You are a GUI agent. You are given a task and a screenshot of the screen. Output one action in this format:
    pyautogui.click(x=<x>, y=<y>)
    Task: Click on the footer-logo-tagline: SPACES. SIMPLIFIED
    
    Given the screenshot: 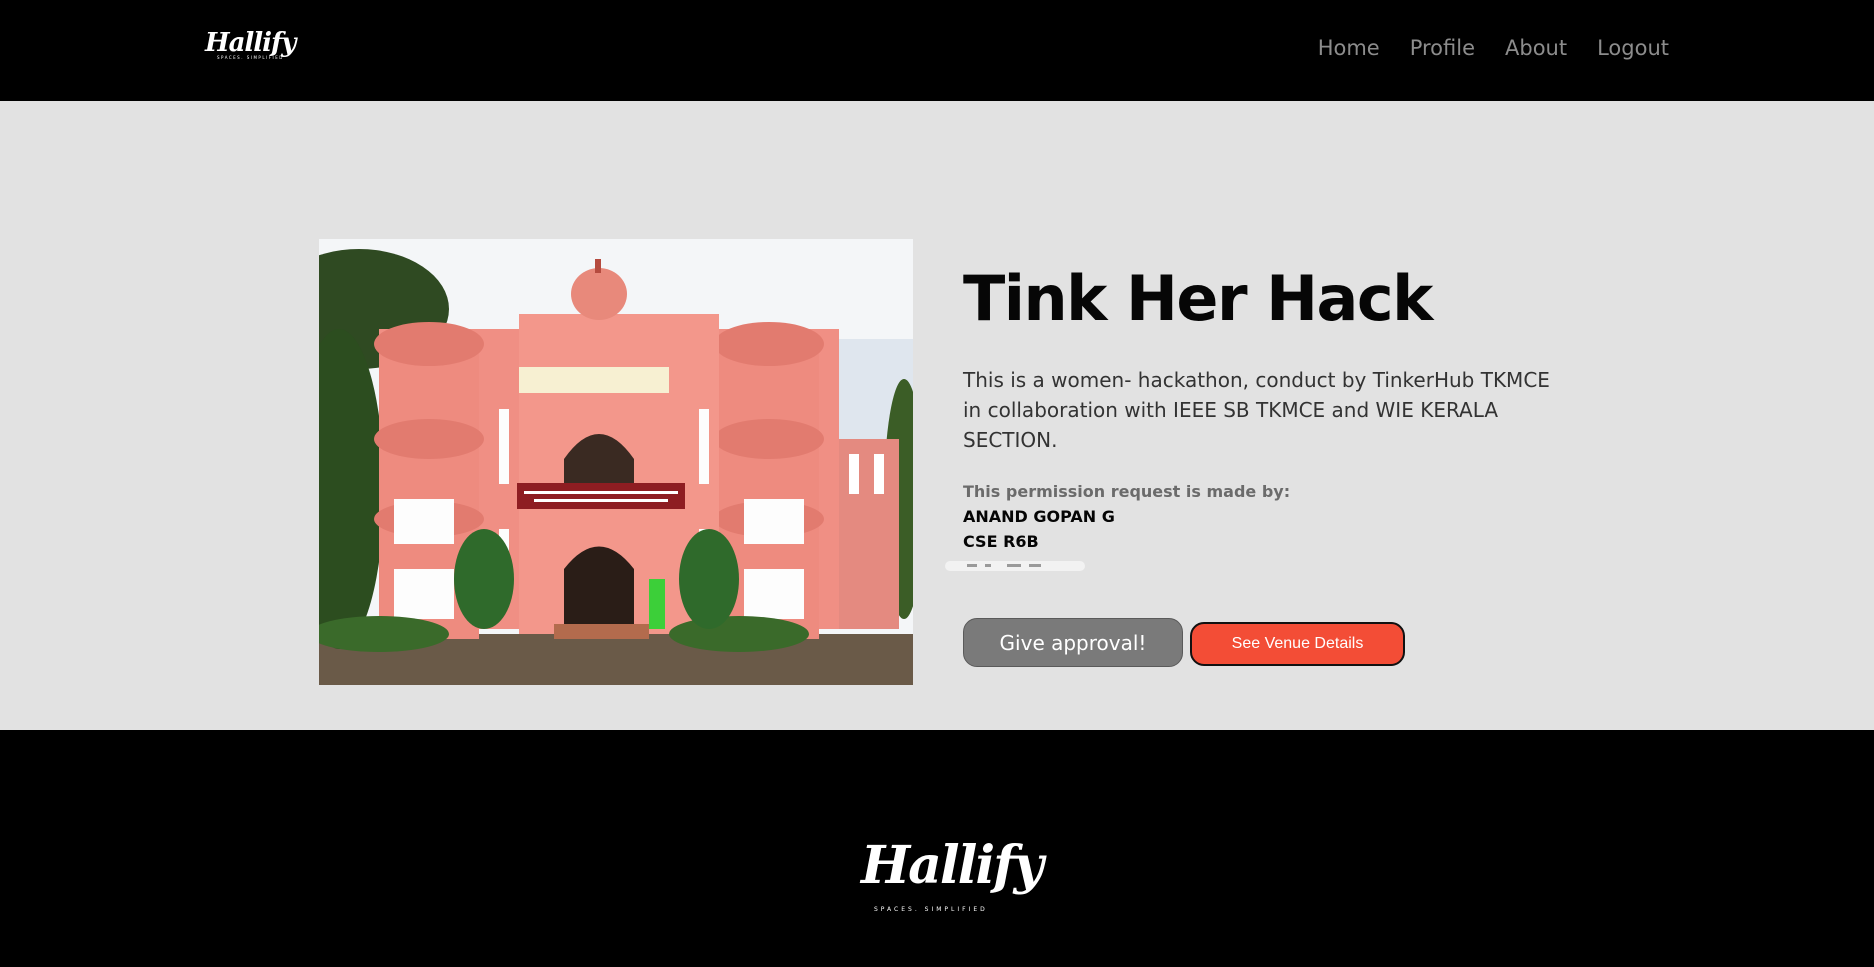 What is the action you would take?
    pyautogui.click(x=931, y=909)
    